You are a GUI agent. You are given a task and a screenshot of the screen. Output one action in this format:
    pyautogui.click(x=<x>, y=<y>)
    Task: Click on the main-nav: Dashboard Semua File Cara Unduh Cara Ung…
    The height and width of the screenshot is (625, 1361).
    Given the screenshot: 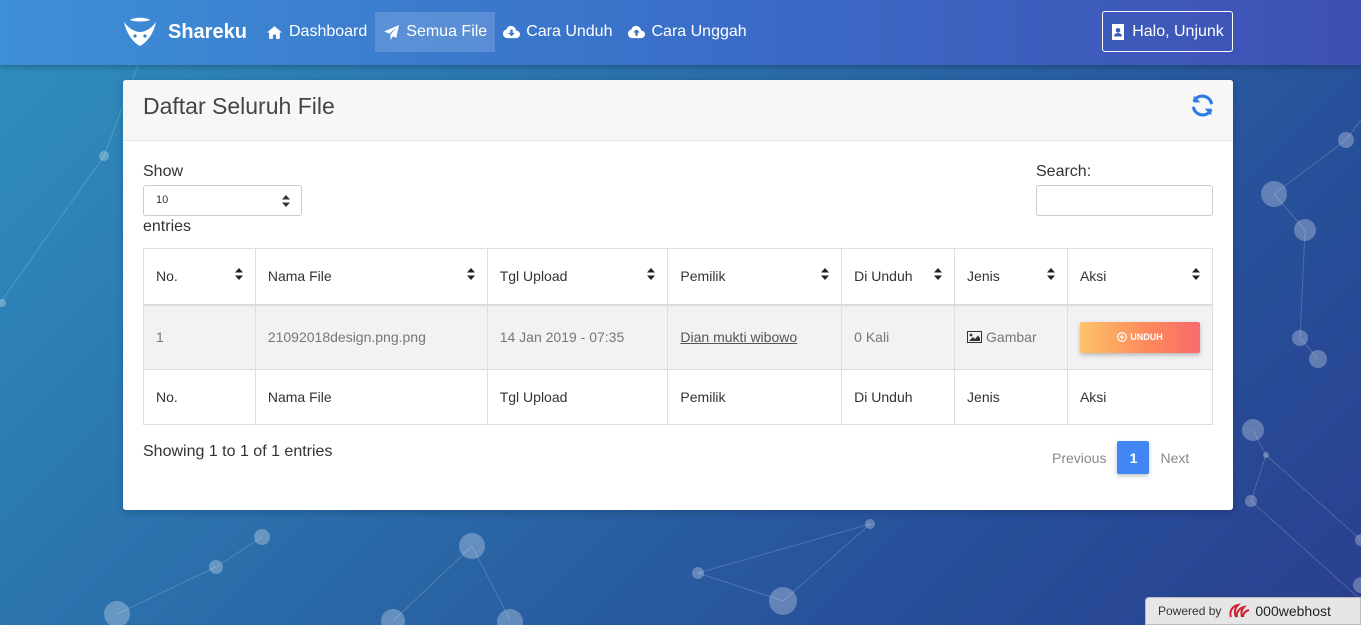 What is the action you would take?
    pyautogui.click(x=506, y=32)
    